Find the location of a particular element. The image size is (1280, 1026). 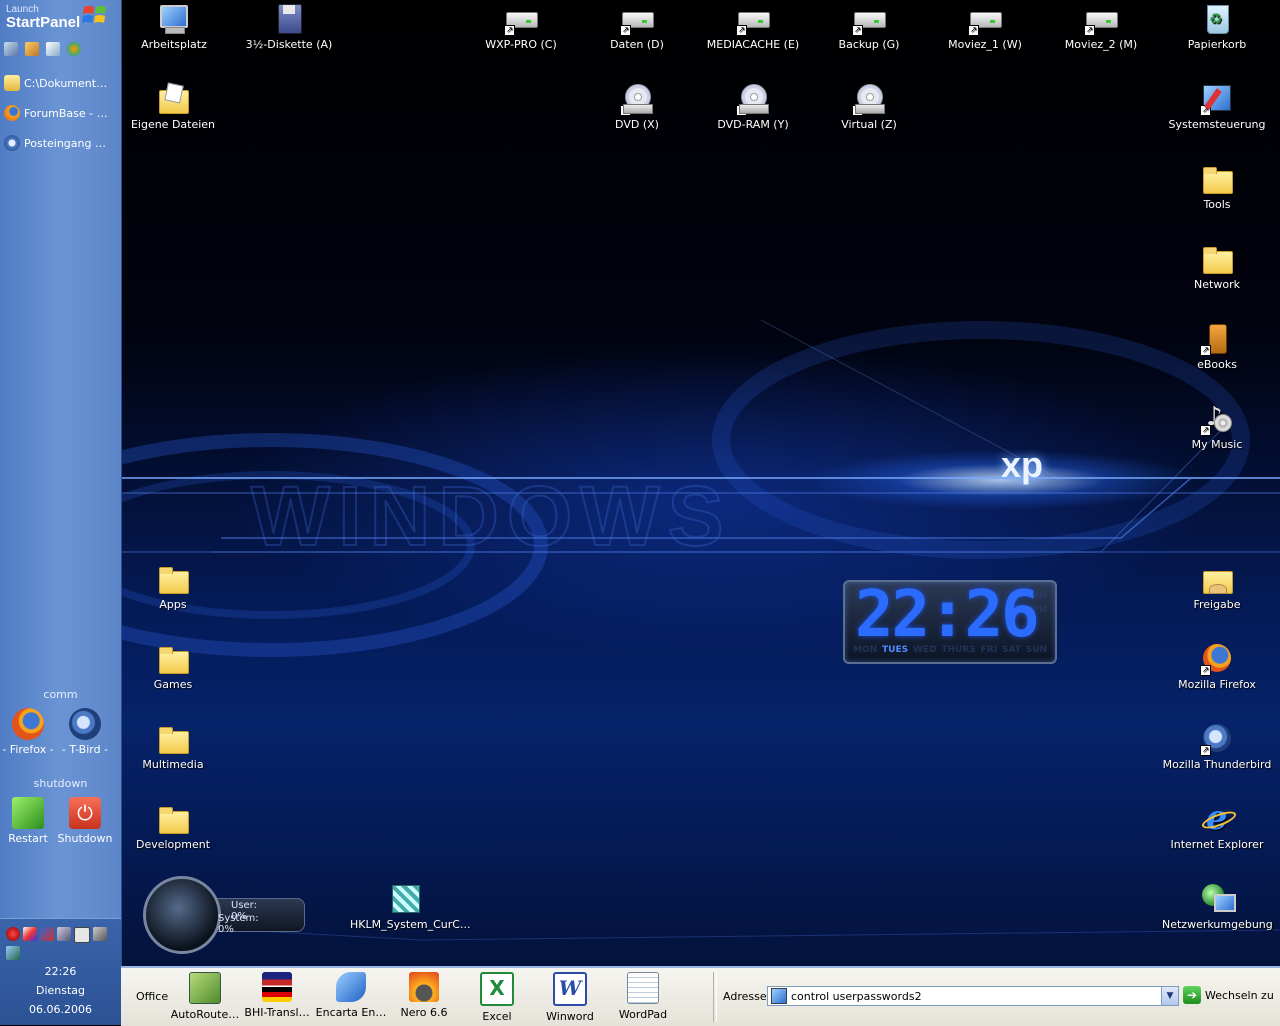

cpu-dial is located at coordinates (182, 915).